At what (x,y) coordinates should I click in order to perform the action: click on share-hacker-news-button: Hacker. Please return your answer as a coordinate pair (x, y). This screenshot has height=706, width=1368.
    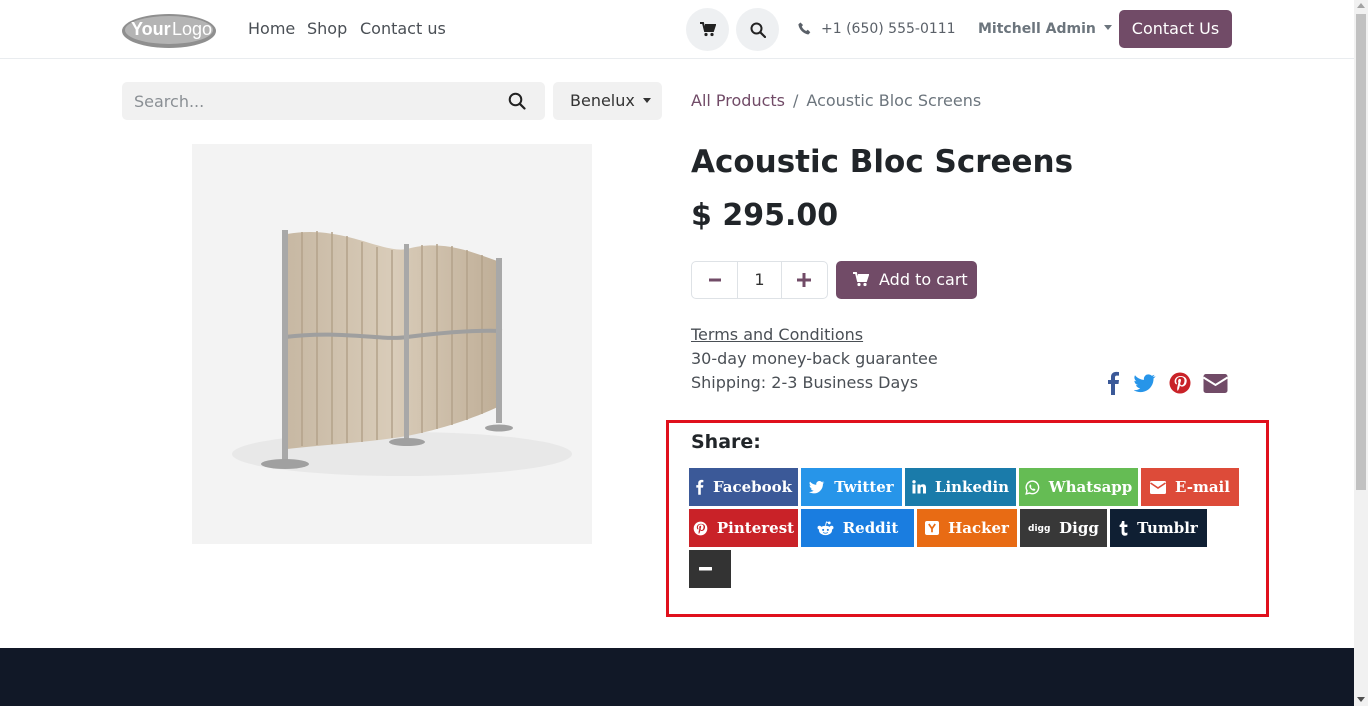
    Looking at the image, I should click on (967, 528).